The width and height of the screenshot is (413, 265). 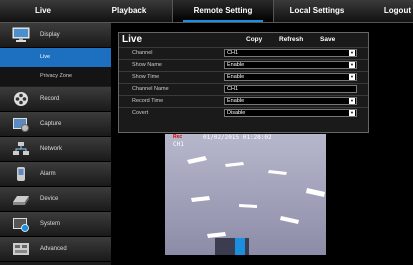 What do you see at coordinates (327, 39) in the screenshot?
I see `save-button: Save` at bounding box center [327, 39].